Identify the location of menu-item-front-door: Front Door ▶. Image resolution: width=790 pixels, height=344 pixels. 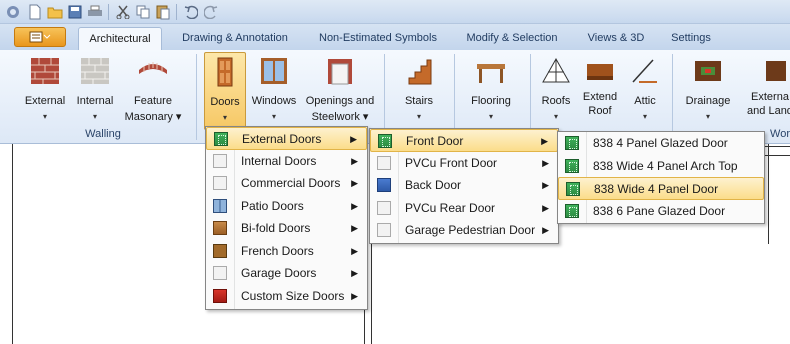
(464, 140).